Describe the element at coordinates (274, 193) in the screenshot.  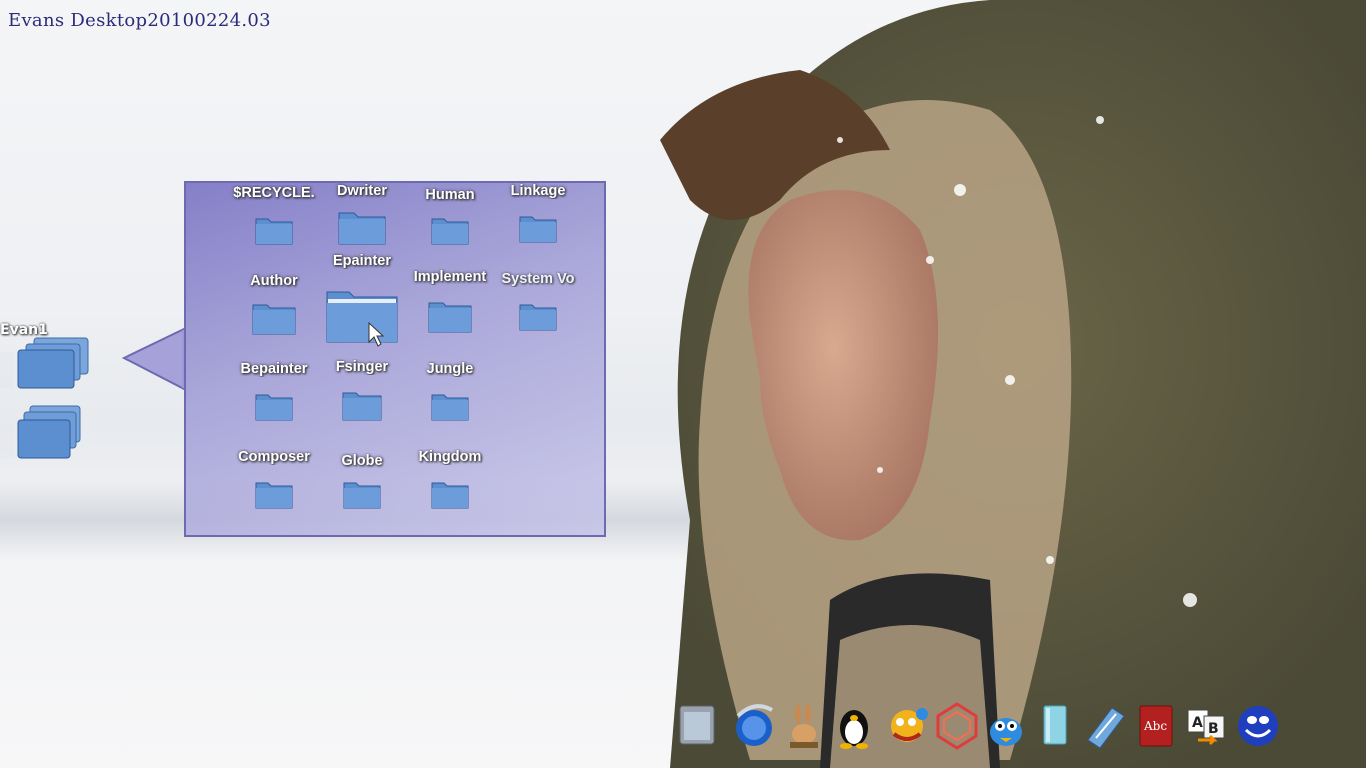
I see `folder-label: $RECYCLE.` at that location.